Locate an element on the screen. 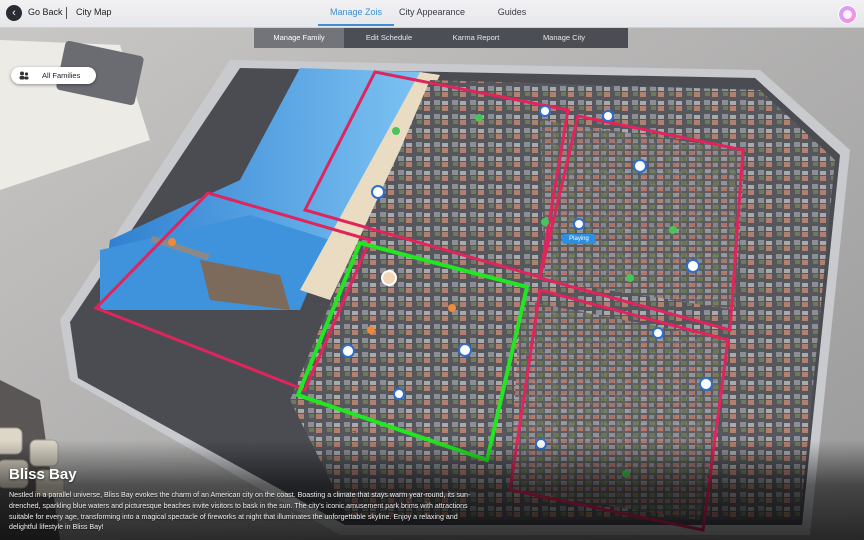 The image size is (864, 540). tab-guides: Guides is located at coordinates (512, 12).